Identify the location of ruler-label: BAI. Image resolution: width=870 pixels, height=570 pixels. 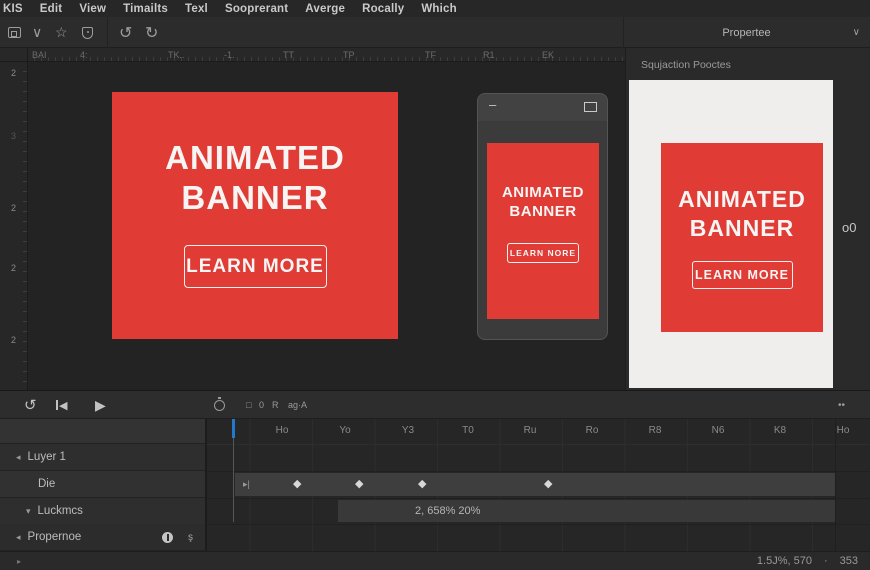
(39, 55).